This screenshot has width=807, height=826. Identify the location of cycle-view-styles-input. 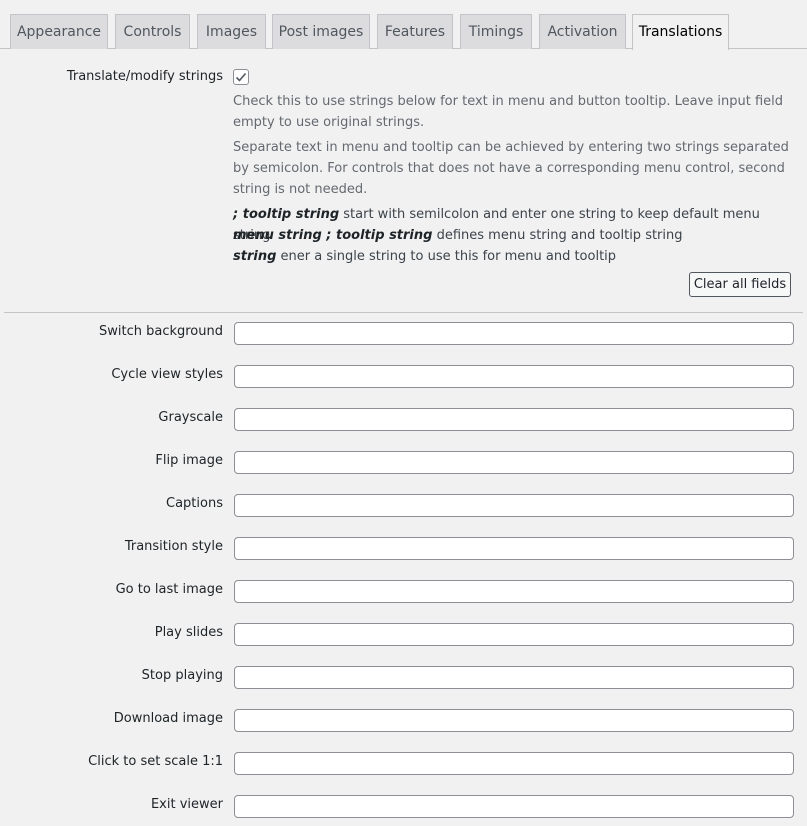
(514, 376).